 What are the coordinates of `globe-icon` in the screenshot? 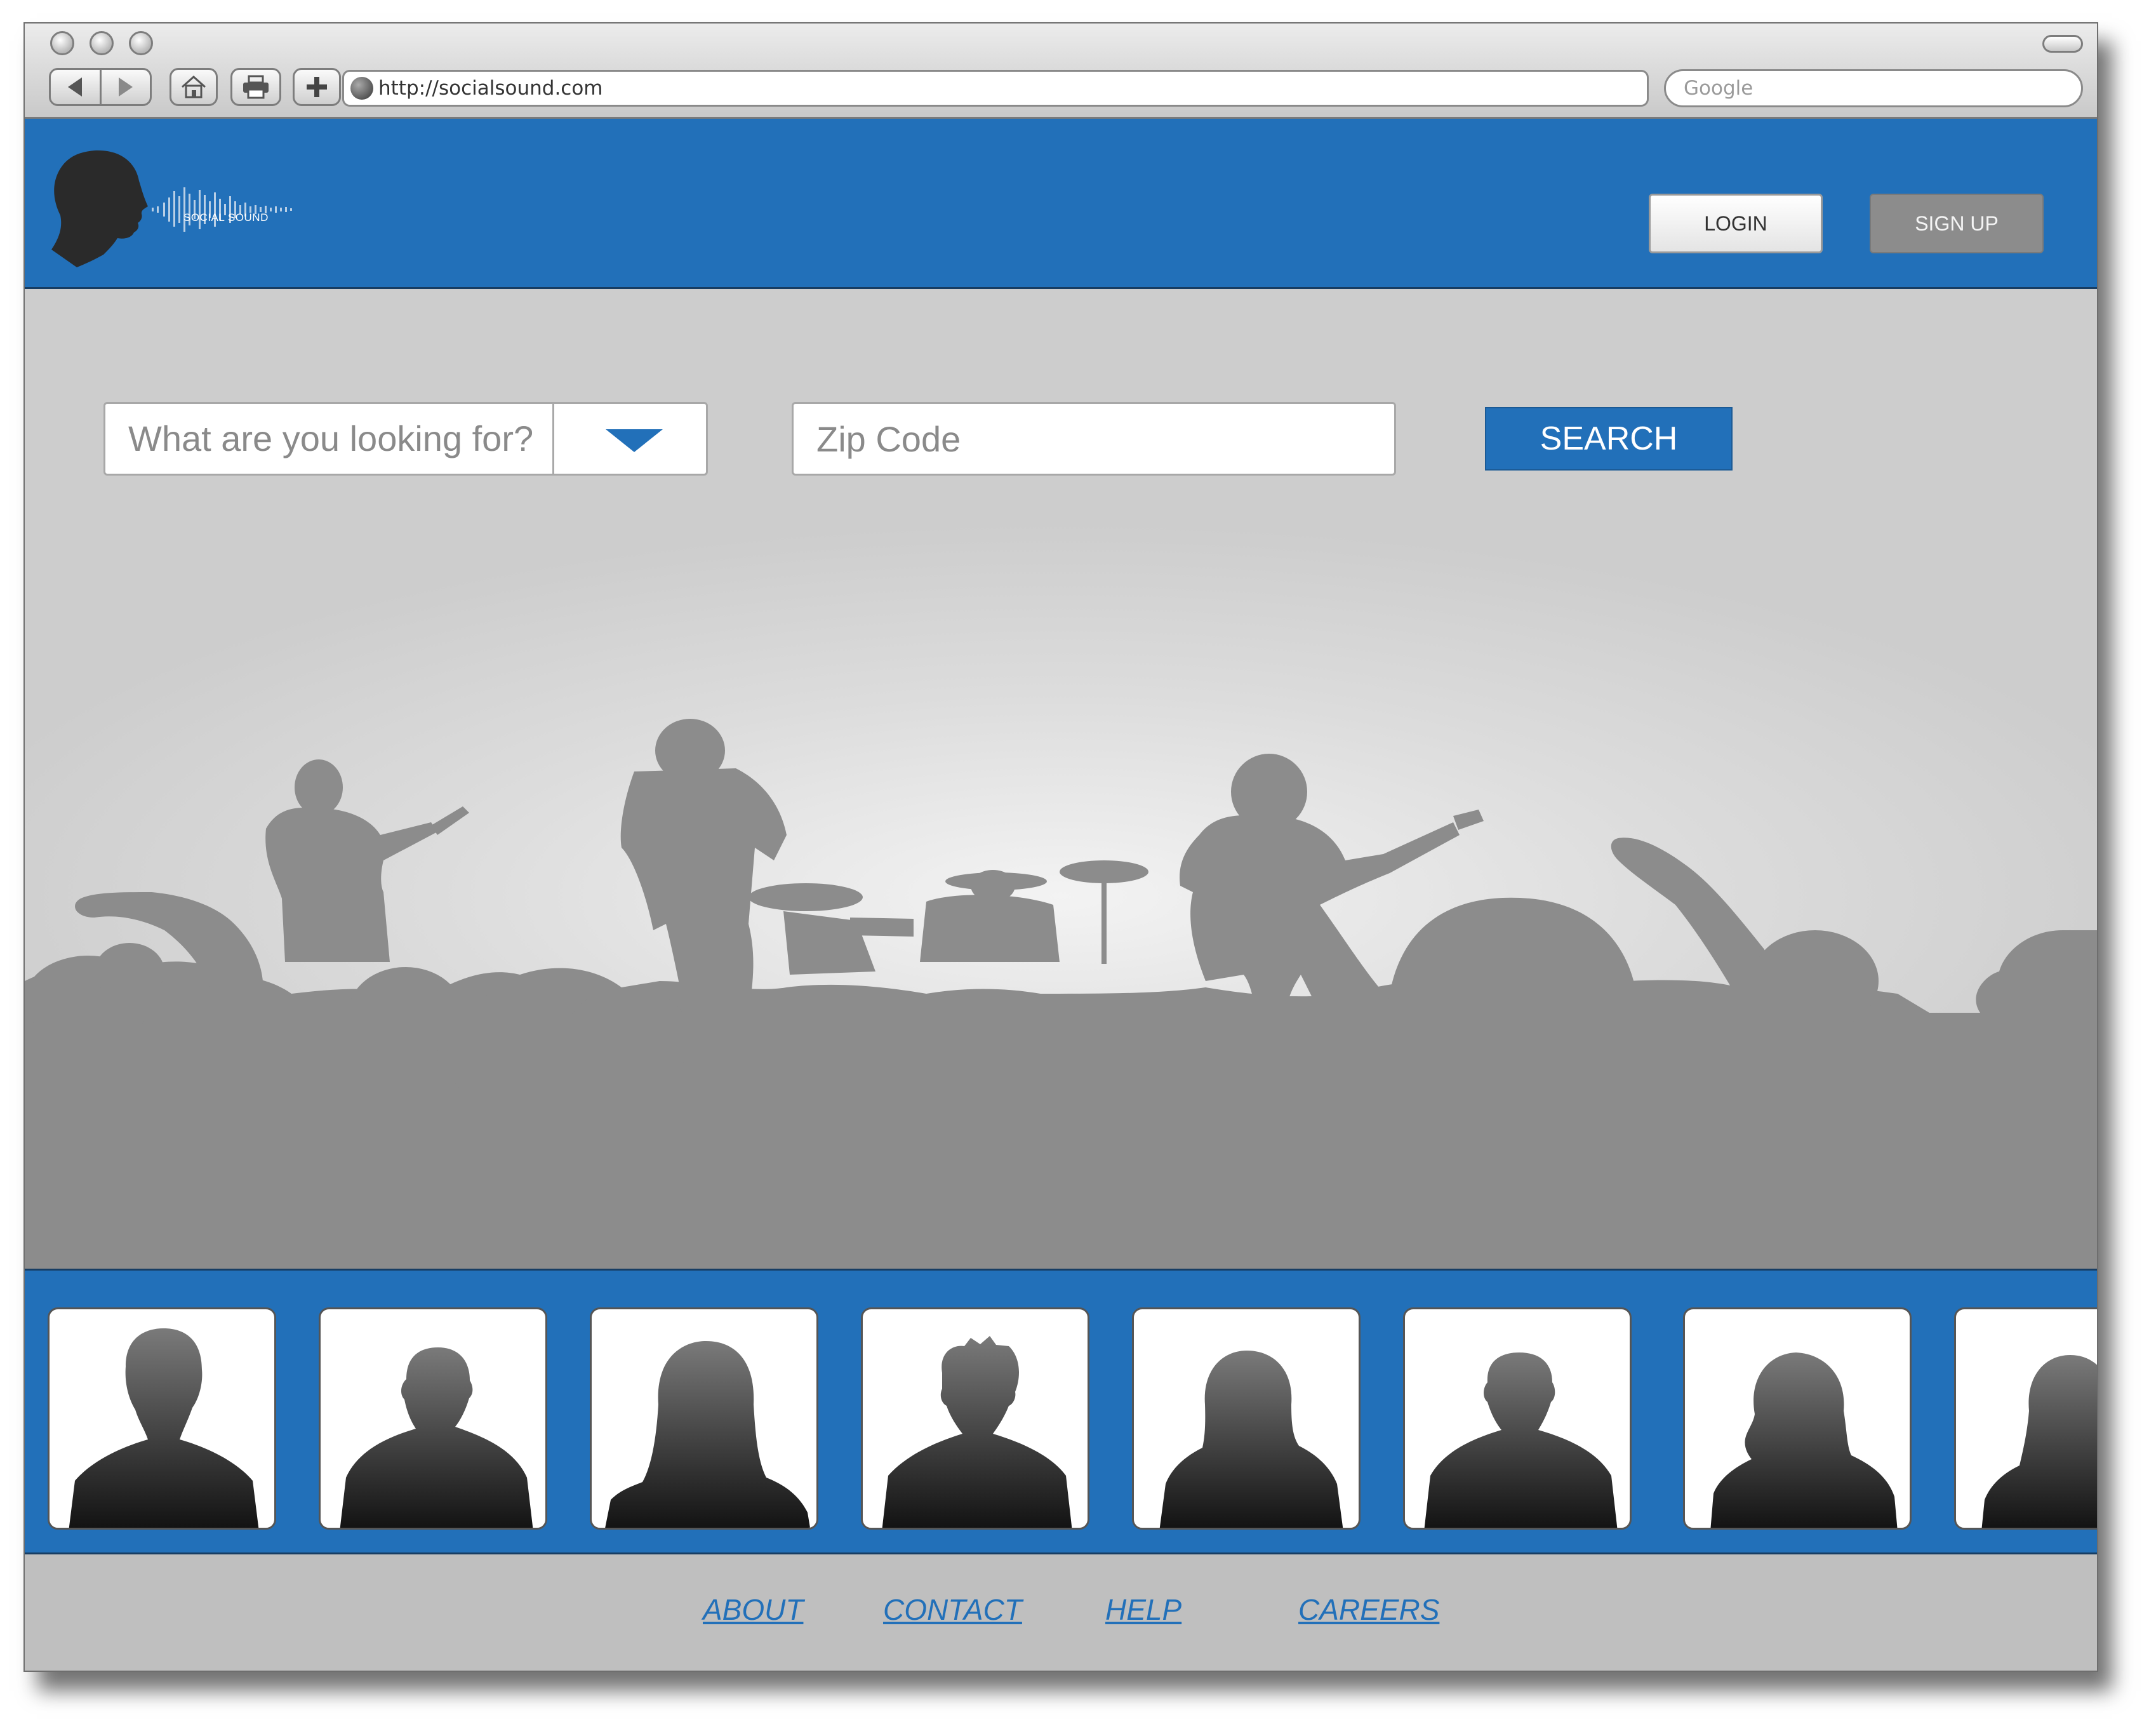 It's located at (361, 88).